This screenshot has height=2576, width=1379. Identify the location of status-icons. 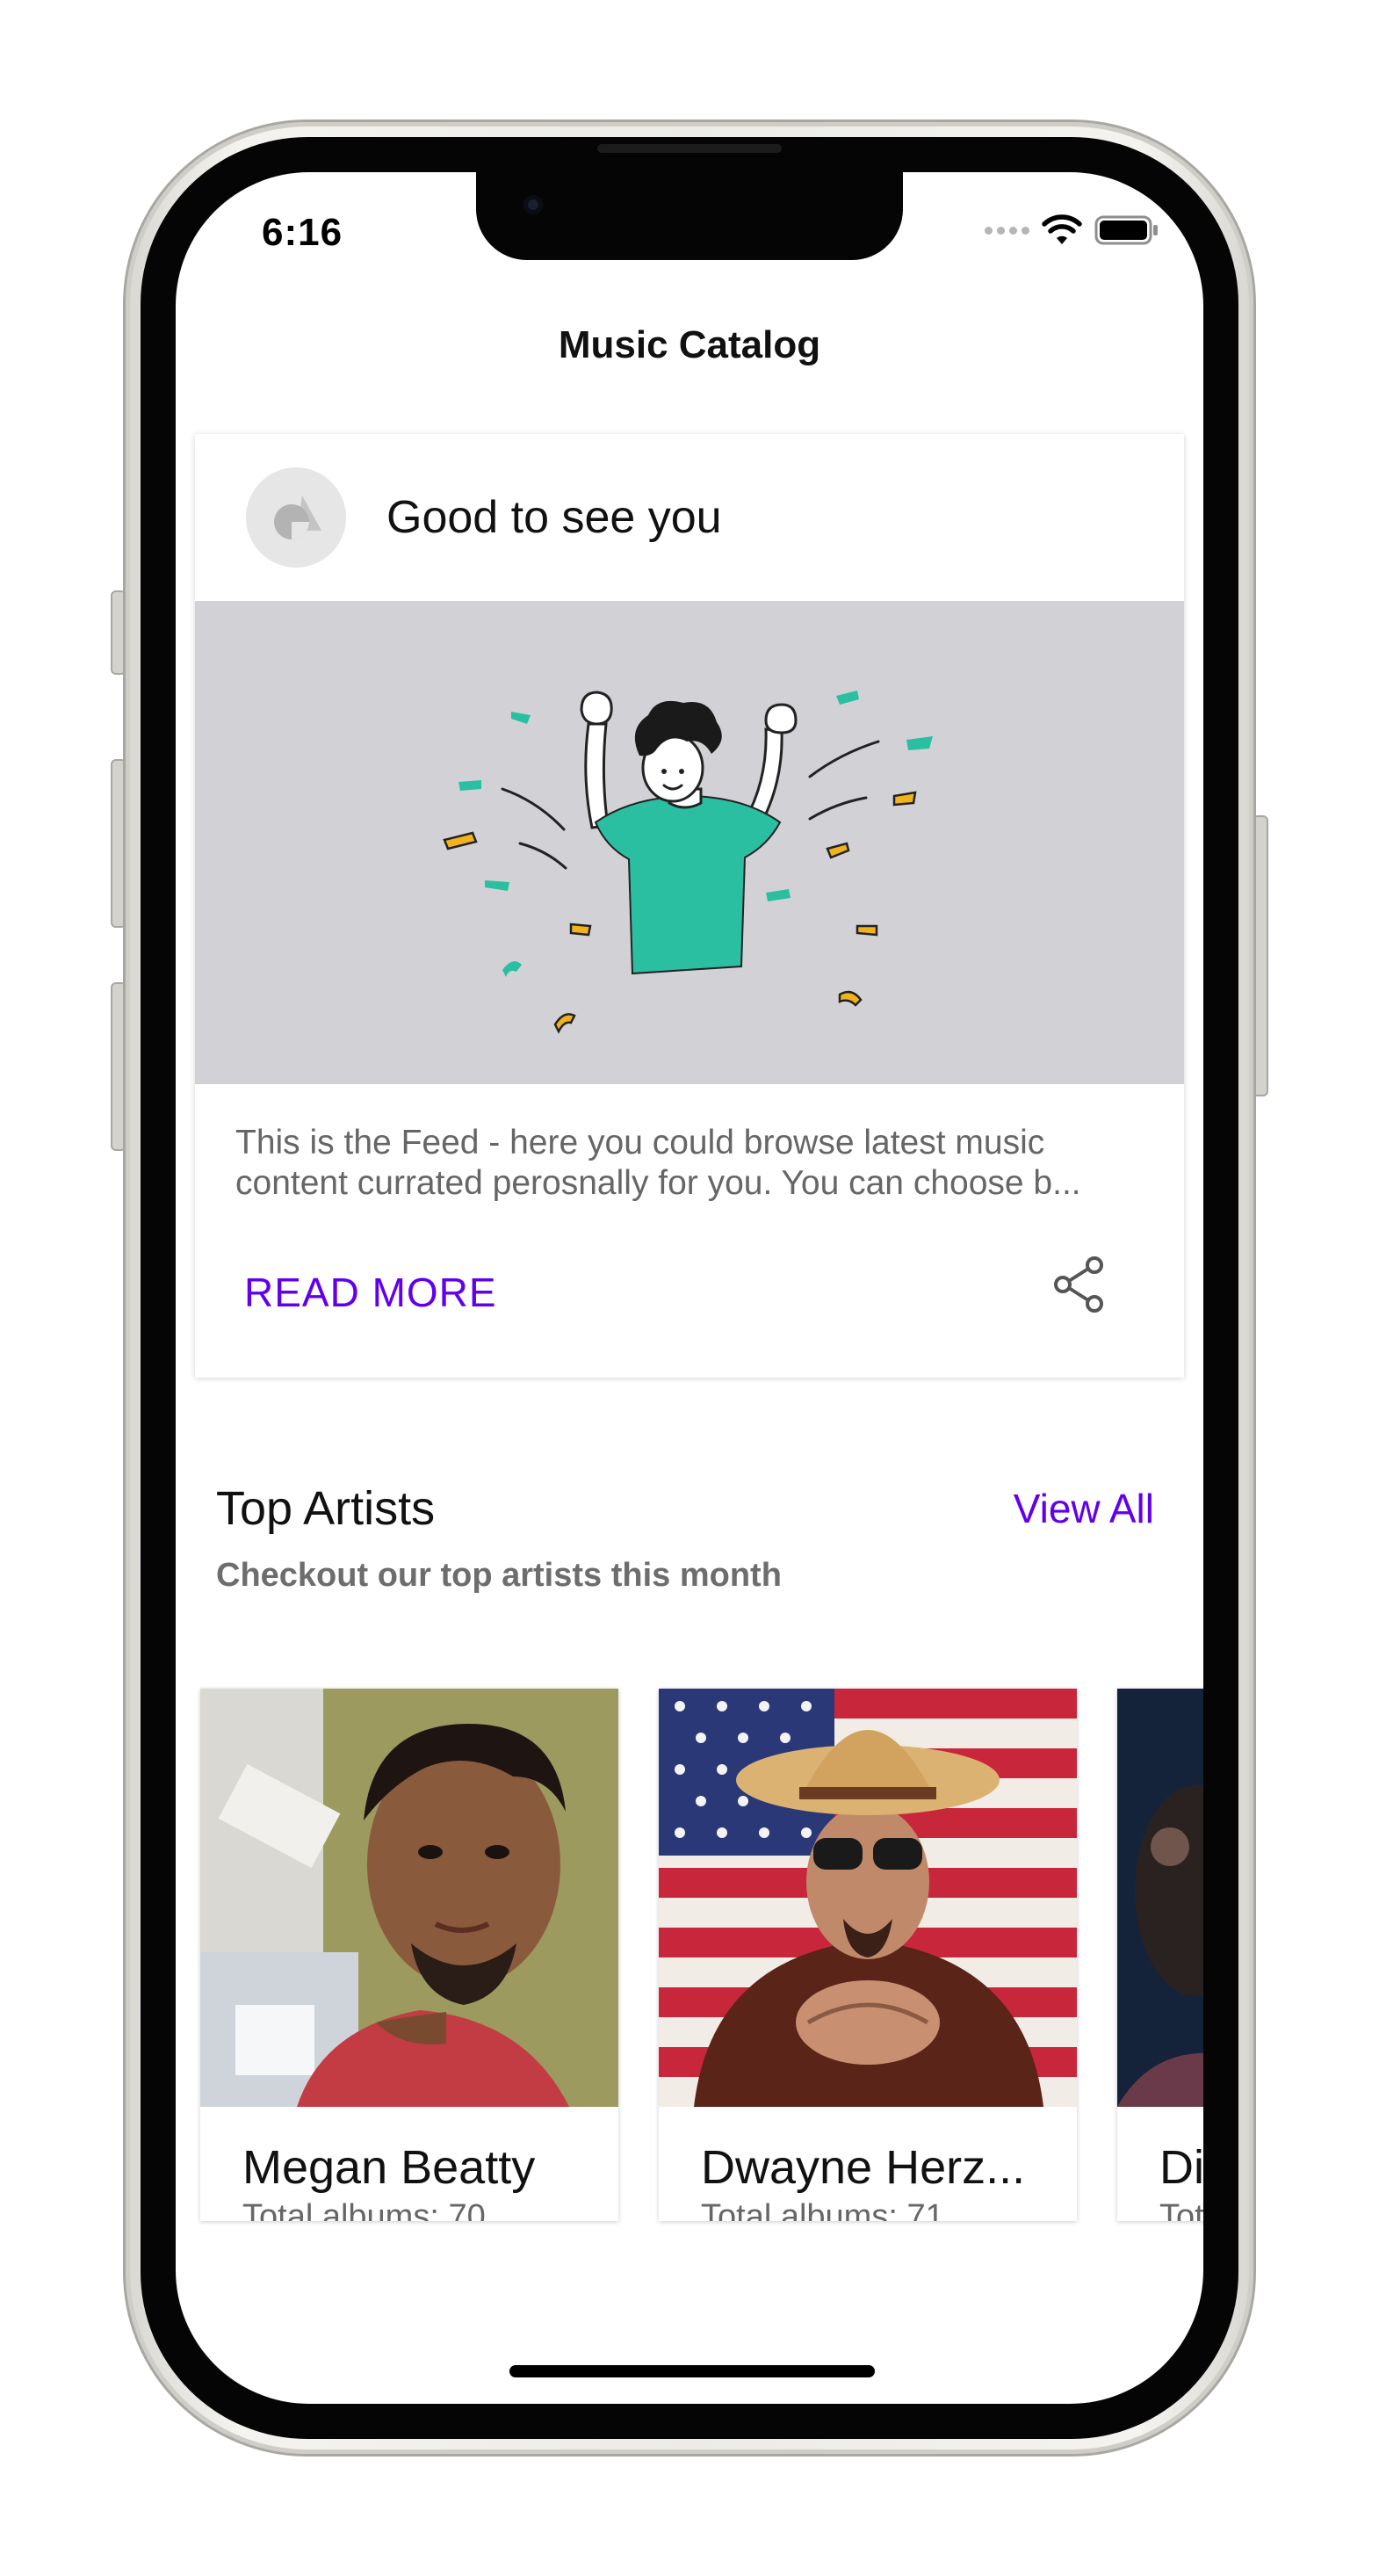
(1072, 230).